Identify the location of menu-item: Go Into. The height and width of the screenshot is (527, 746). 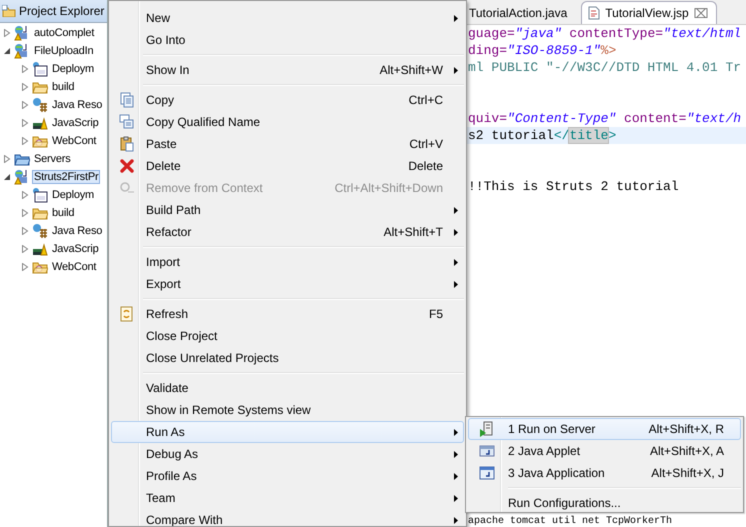
(287, 40).